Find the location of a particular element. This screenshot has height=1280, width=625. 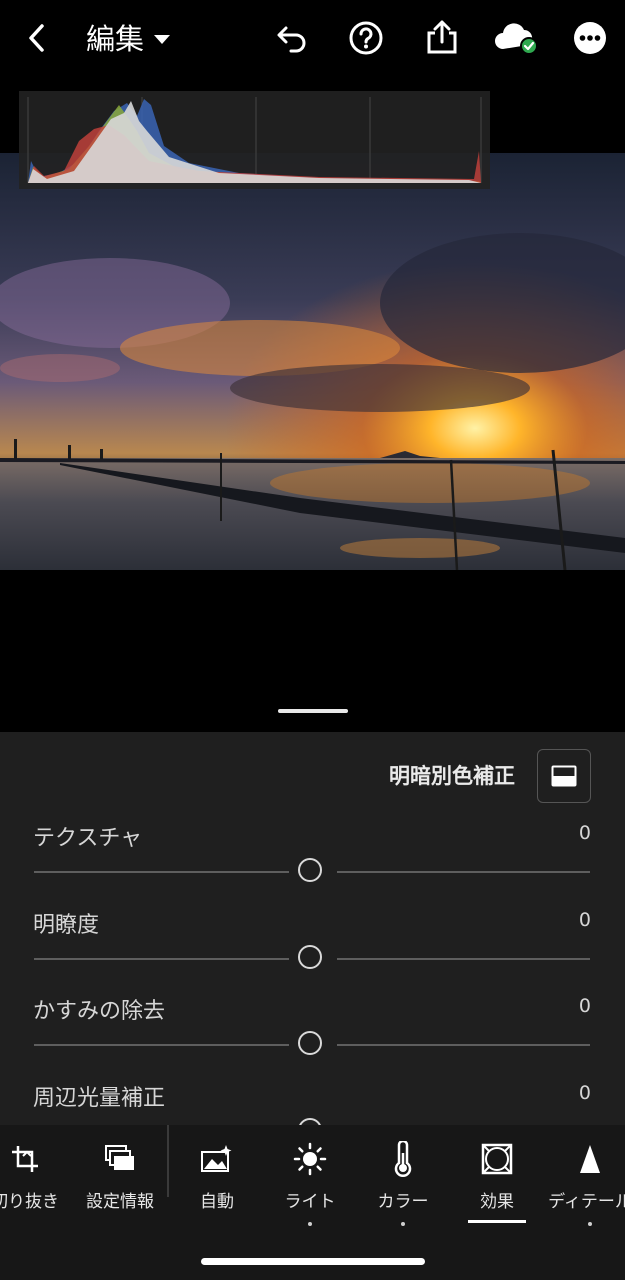

tool-light: ライト is located at coordinates (310, 1182).